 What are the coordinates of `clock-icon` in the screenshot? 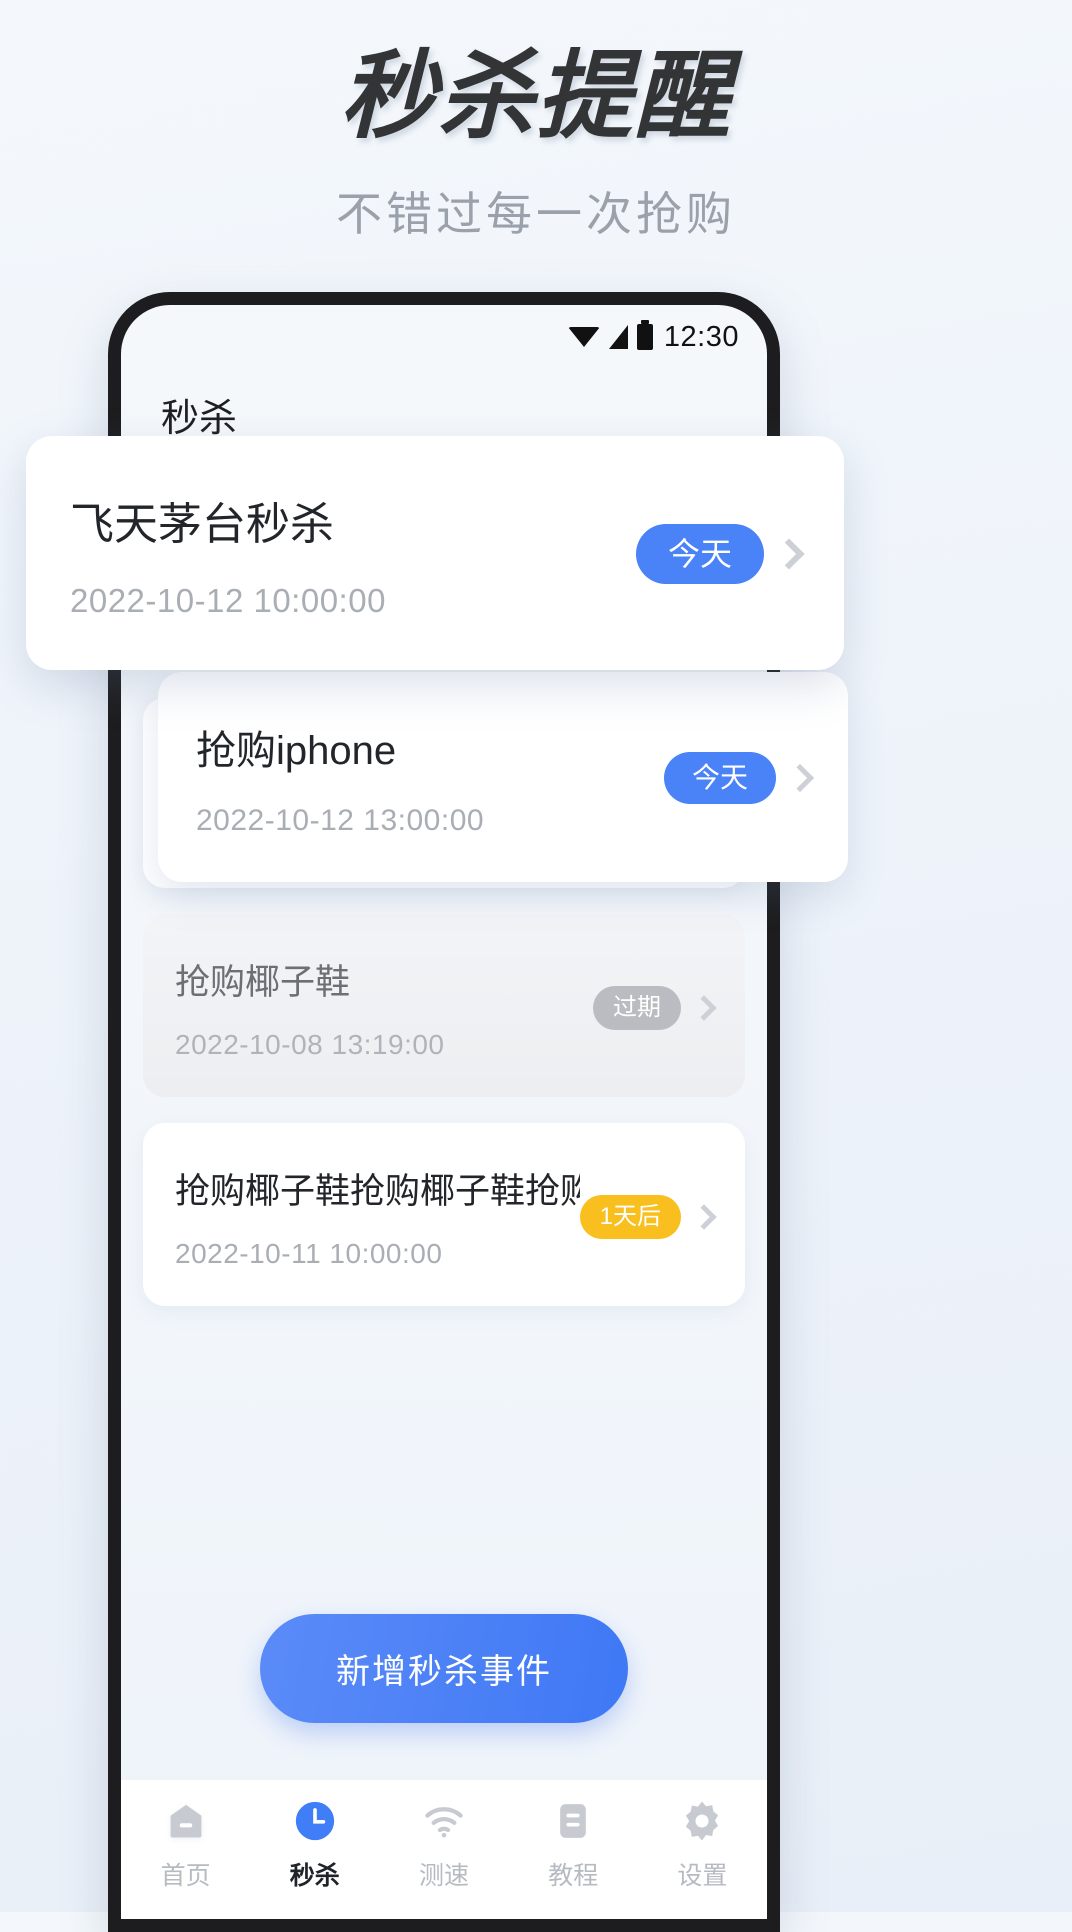 It's located at (315, 1821).